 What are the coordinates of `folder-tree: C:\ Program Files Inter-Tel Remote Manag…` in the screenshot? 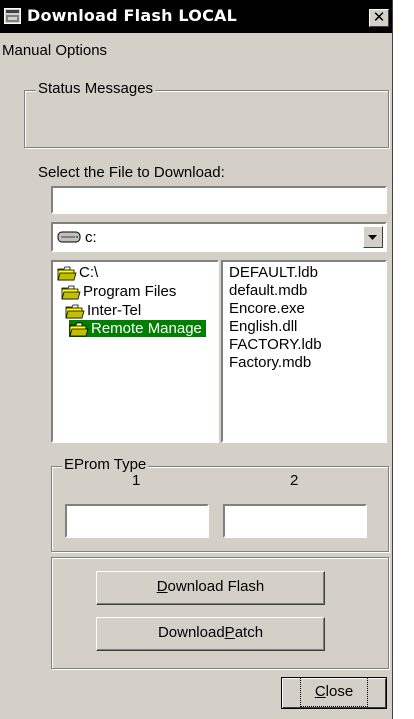 It's located at (135, 351).